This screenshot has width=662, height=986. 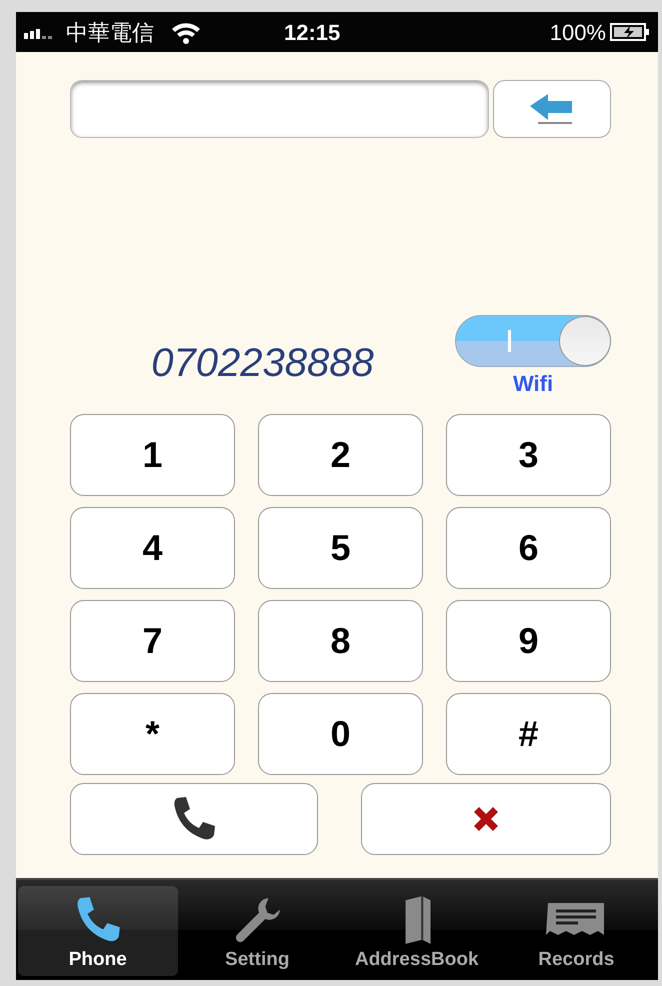 What do you see at coordinates (152, 734) in the screenshot?
I see `keypad-key: *` at bounding box center [152, 734].